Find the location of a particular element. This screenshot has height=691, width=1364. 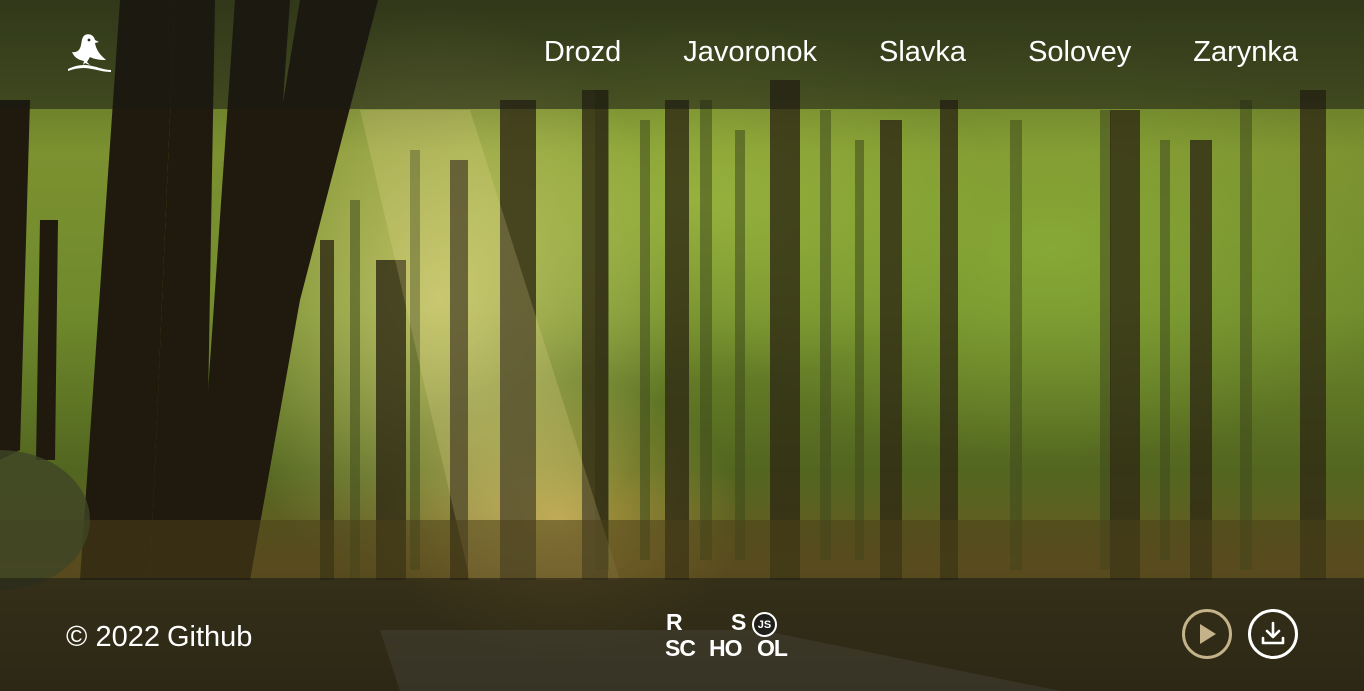

nav-item-drozd: Drozd is located at coordinates (582, 52).